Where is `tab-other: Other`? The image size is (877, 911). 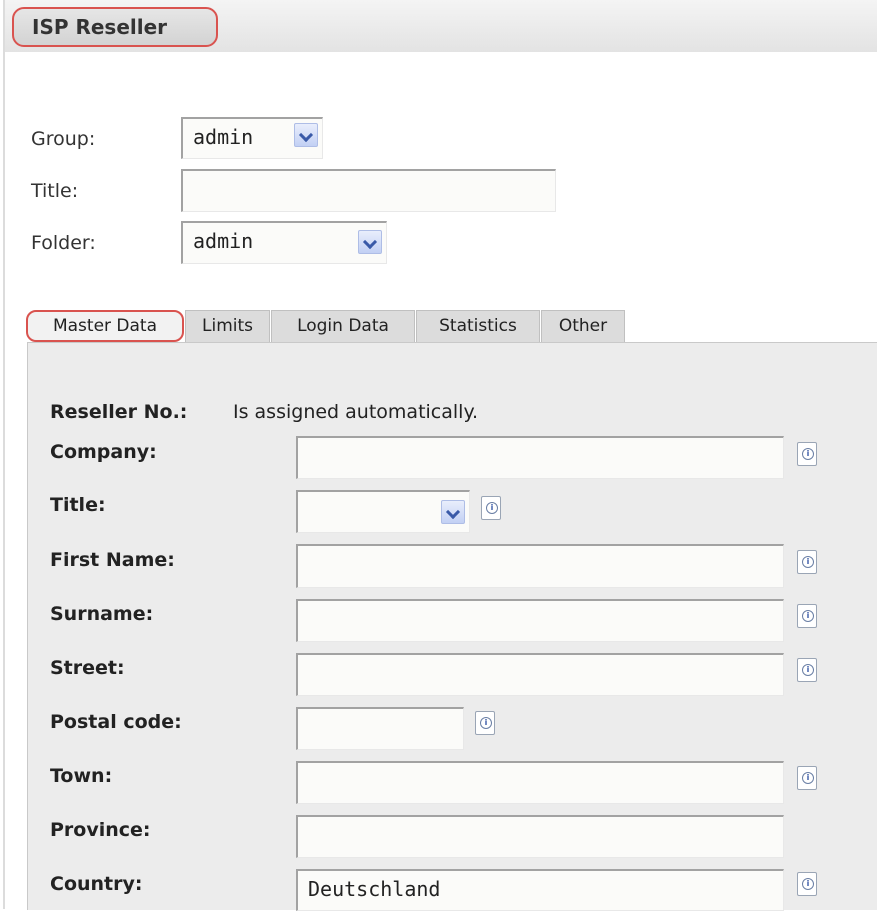
tab-other: Other is located at coordinates (583, 326).